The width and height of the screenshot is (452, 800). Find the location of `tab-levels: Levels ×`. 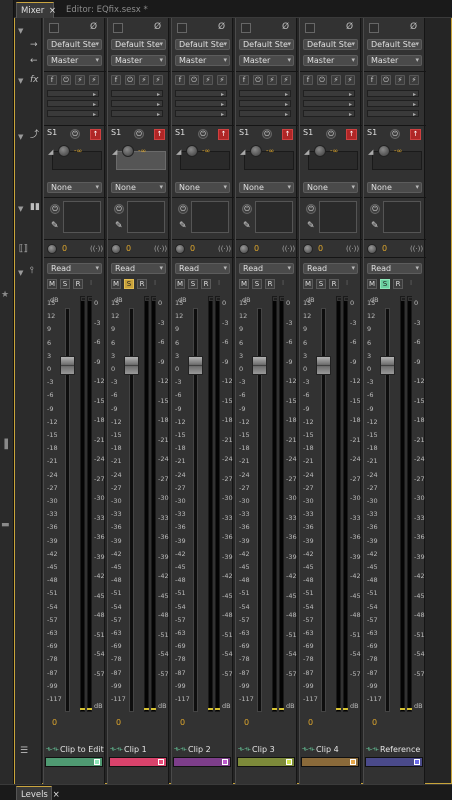

tab-levels: Levels × is located at coordinates (38, 793).